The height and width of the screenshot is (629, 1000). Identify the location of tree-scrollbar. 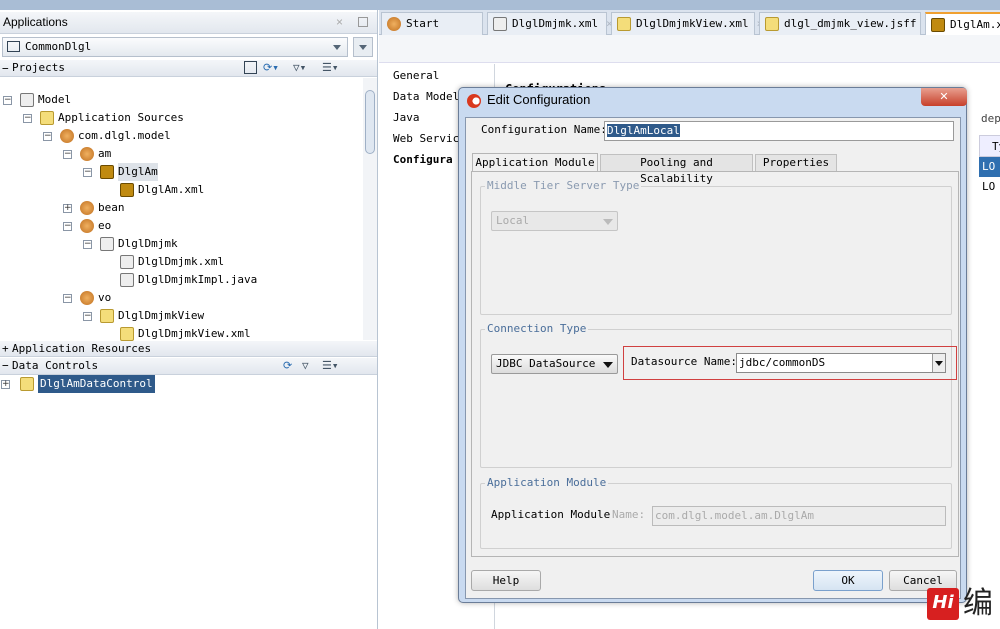
(370, 209).